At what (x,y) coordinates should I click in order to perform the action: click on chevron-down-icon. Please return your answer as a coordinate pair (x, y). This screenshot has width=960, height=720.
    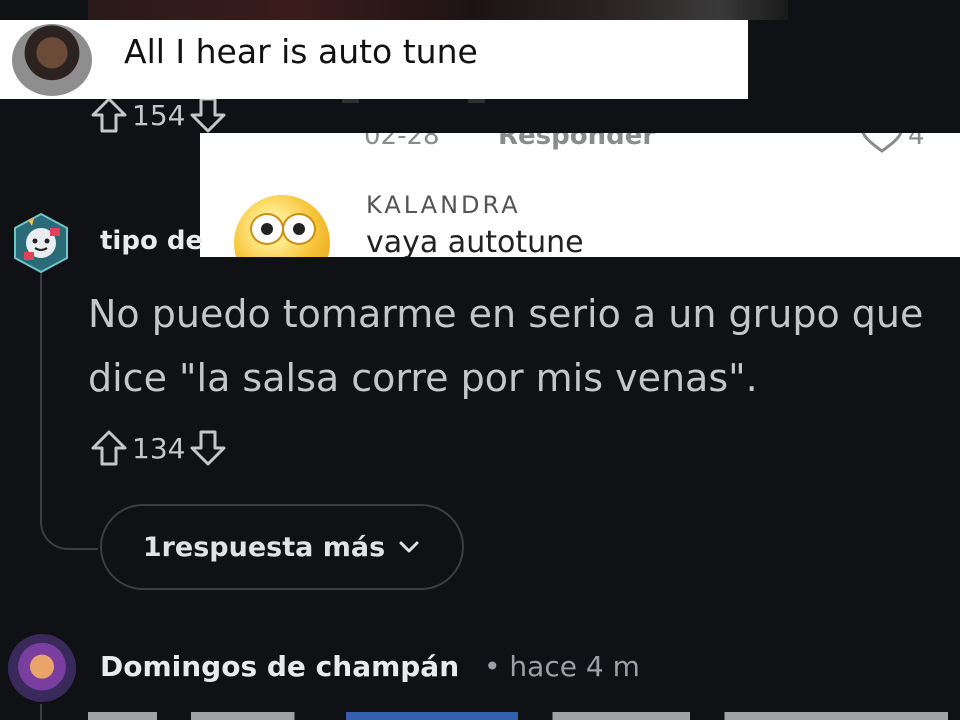
    Looking at the image, I should click on (409, 547).